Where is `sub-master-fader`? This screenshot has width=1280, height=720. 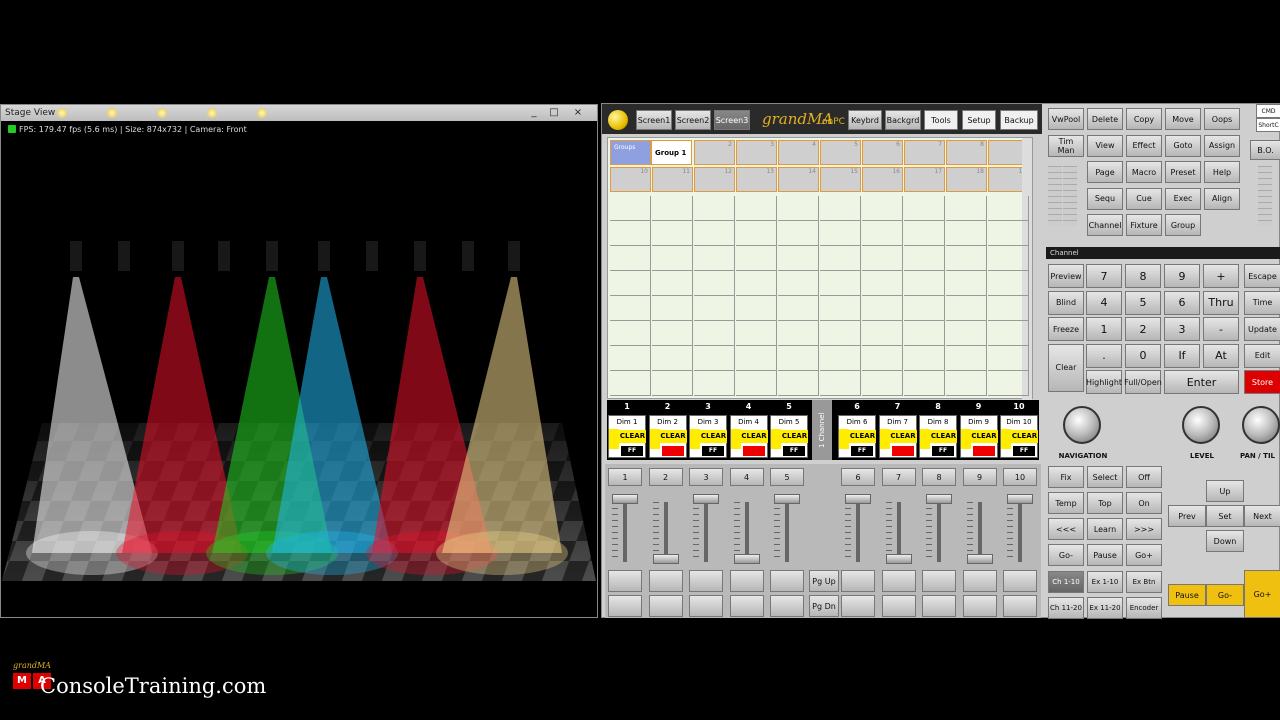 sub-master-fader is located at coordinates (1070, 196).